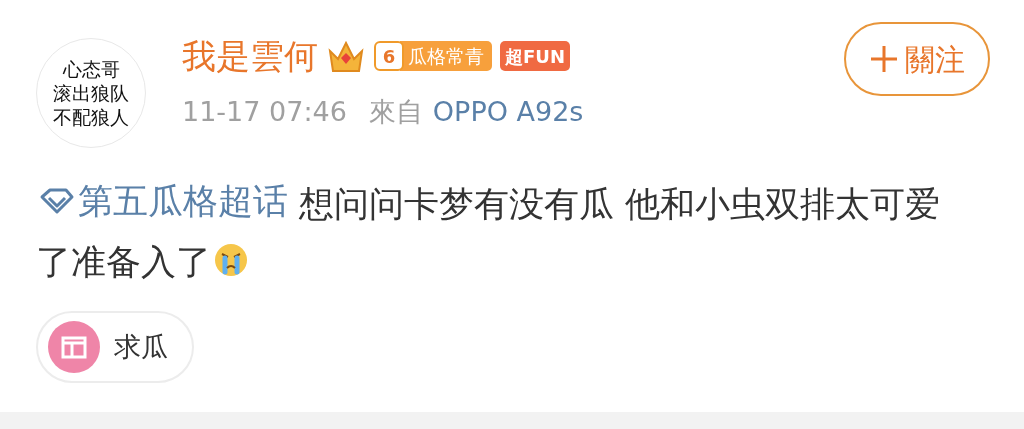 This screenshot has width=1024, height=429. What do you see at coordinates (91, 69) in the screenshot?
I see `avatar-text: 心态哥` at bounding box center [91, 69].